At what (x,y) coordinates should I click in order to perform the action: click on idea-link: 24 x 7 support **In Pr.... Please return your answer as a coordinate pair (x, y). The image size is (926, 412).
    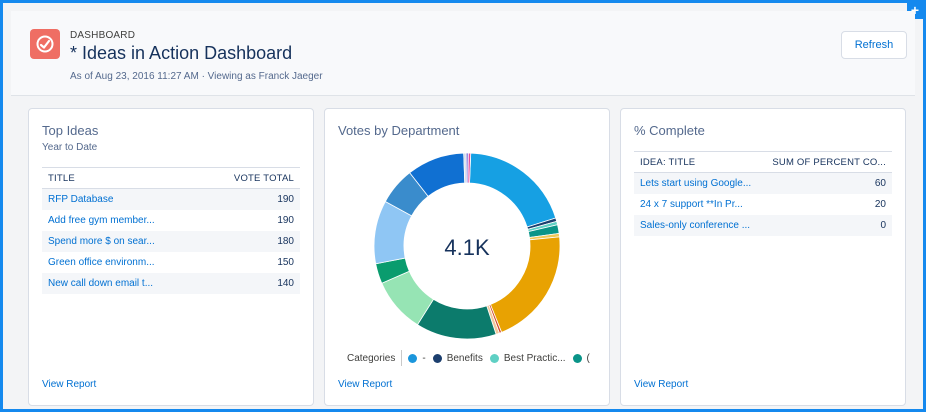
    Looking at the image, I should click on (698, 204).